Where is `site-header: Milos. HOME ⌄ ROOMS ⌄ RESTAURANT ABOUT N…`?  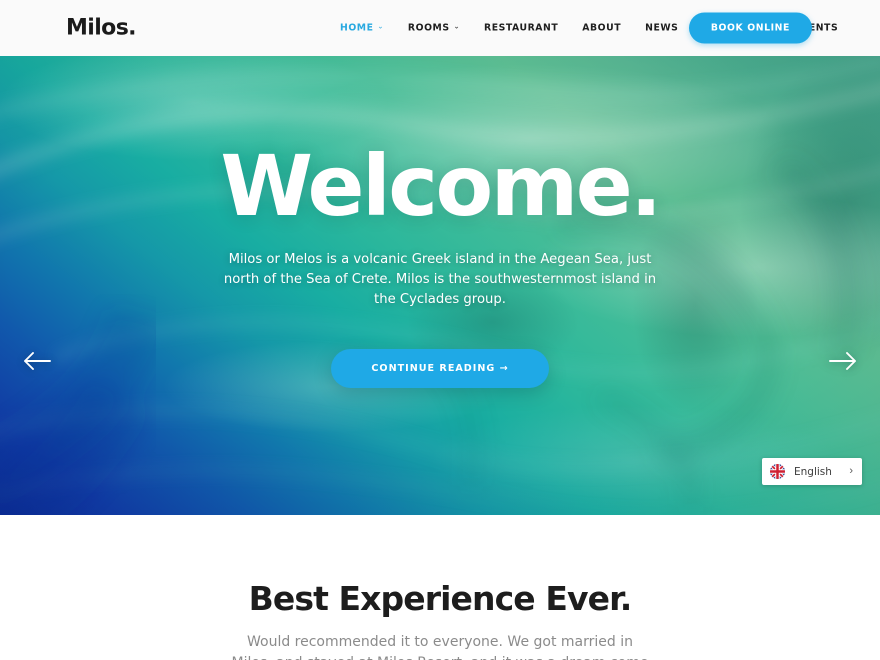 site-header: Milos. HOME ⌄ ROOMS ⌄ RESTAURANT ABOUT N… is located at coordinates (440, 28).